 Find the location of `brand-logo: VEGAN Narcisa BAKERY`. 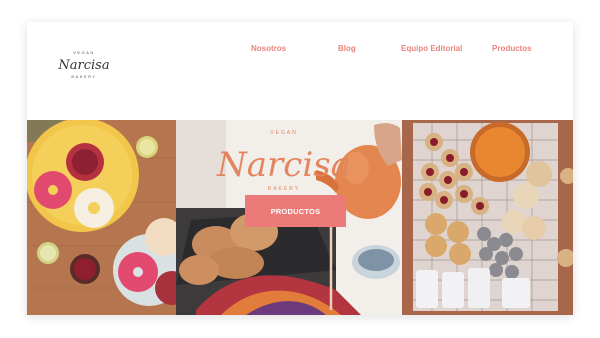

brand-logo: VEGAN Narcisa BAKERY is located at coordinates (84, 64).